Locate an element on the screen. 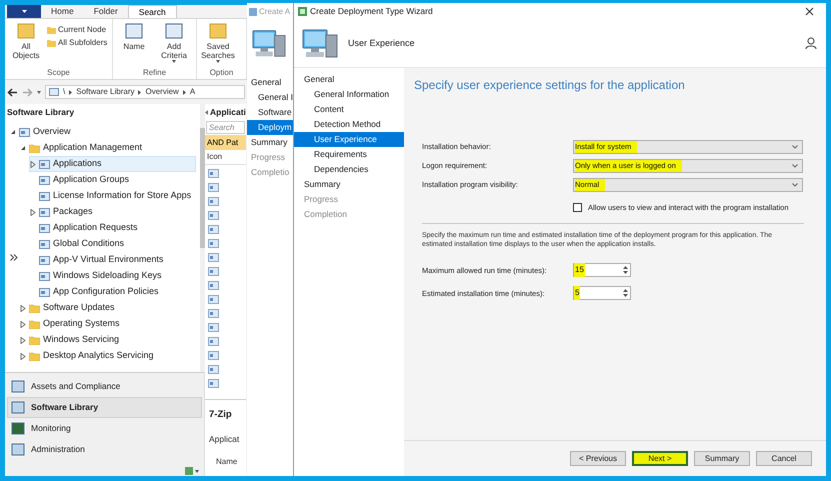  number-field: 5 is located at coordinates (602, 293).